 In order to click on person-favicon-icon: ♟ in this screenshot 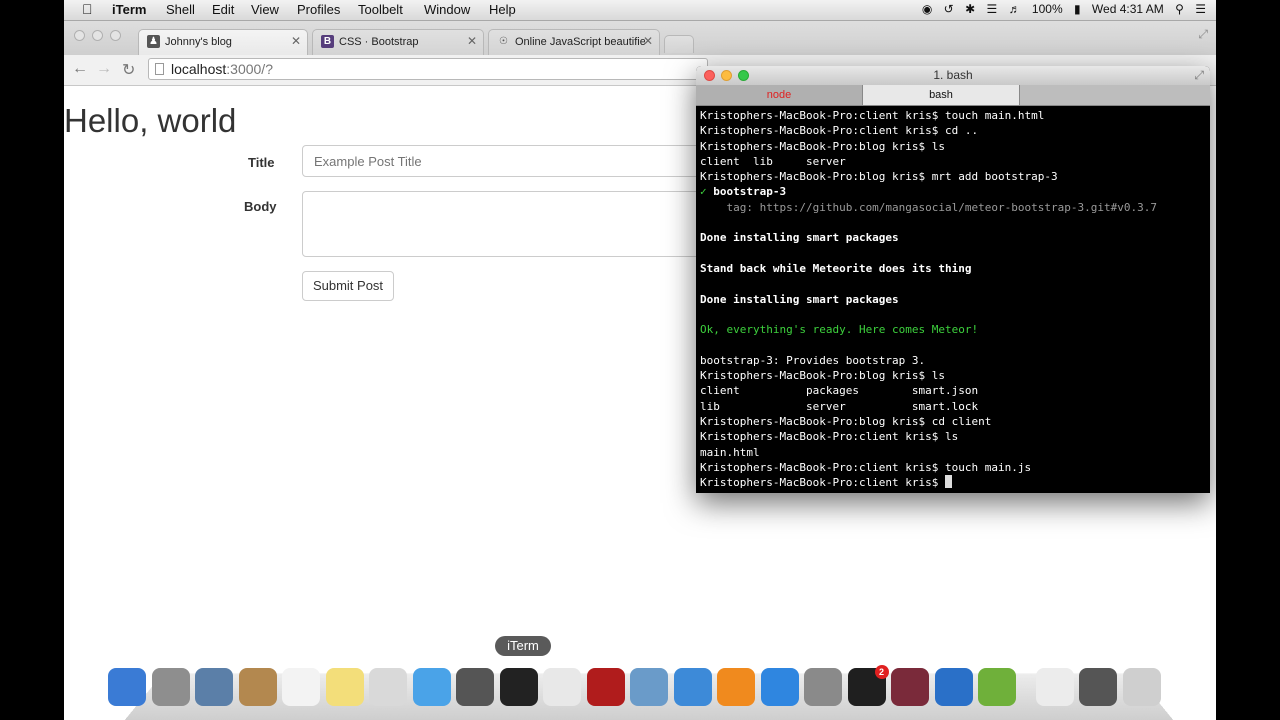, I will do `click(153, 41)`.